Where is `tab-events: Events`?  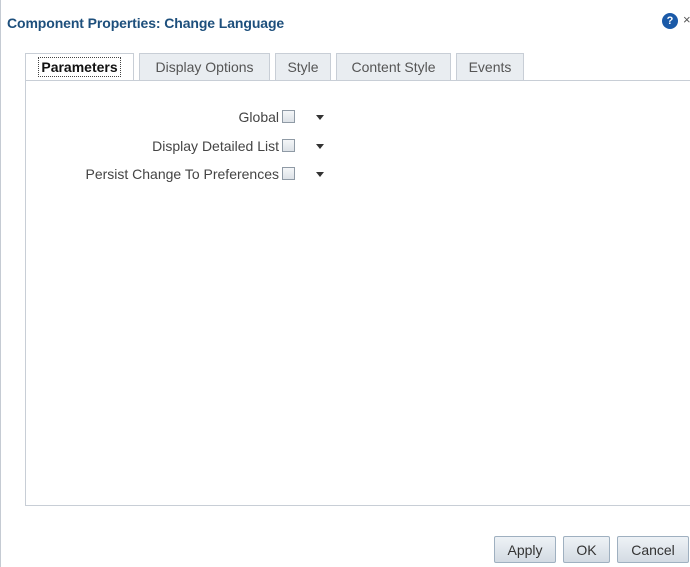
tab-events: Events is located at coordinates (490, 66).